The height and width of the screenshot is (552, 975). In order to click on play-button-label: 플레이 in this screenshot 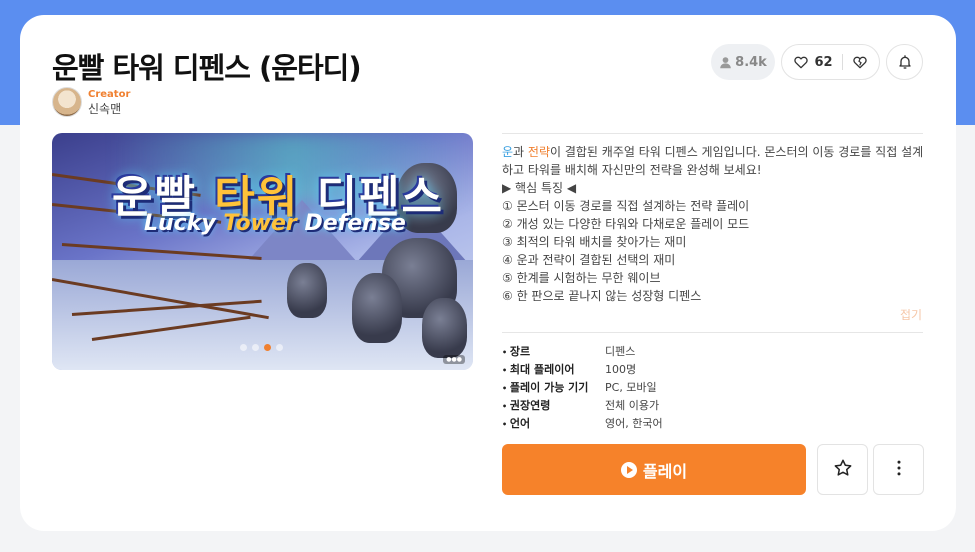, I will do `click(665, 471)`.